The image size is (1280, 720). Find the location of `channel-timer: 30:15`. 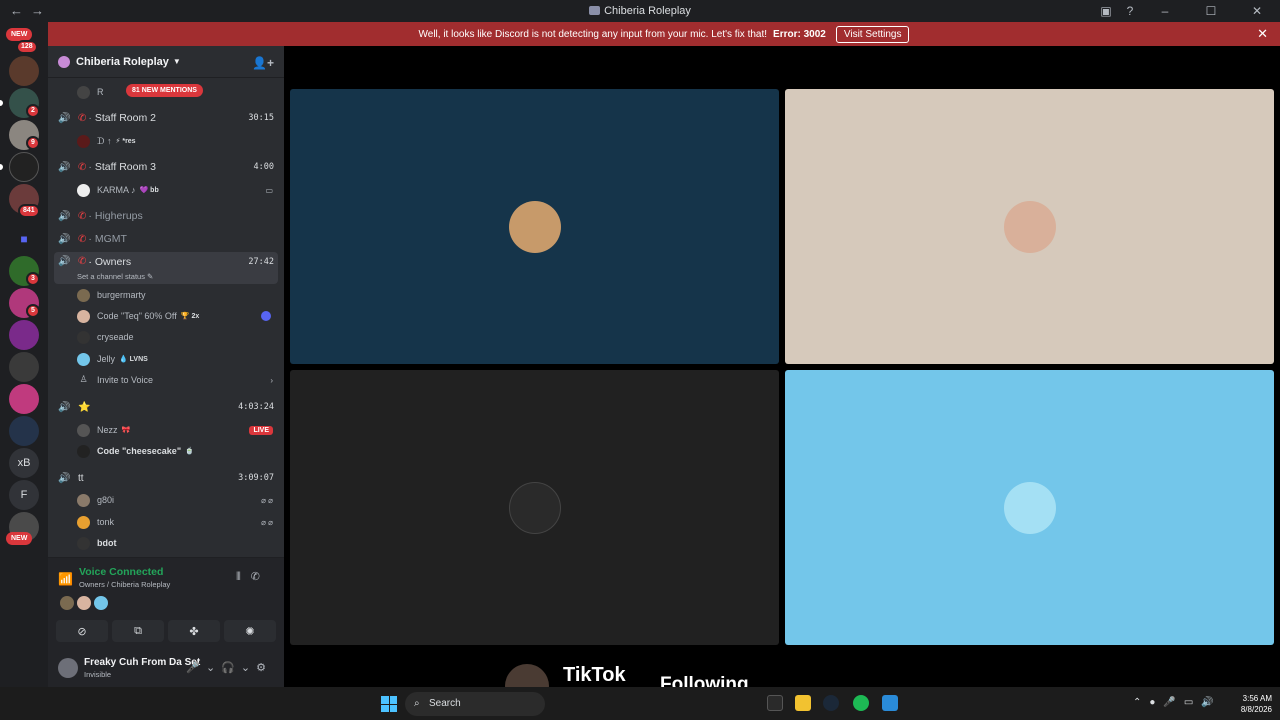

channel-timer: 30:15 is located at coordinates (261, 118).